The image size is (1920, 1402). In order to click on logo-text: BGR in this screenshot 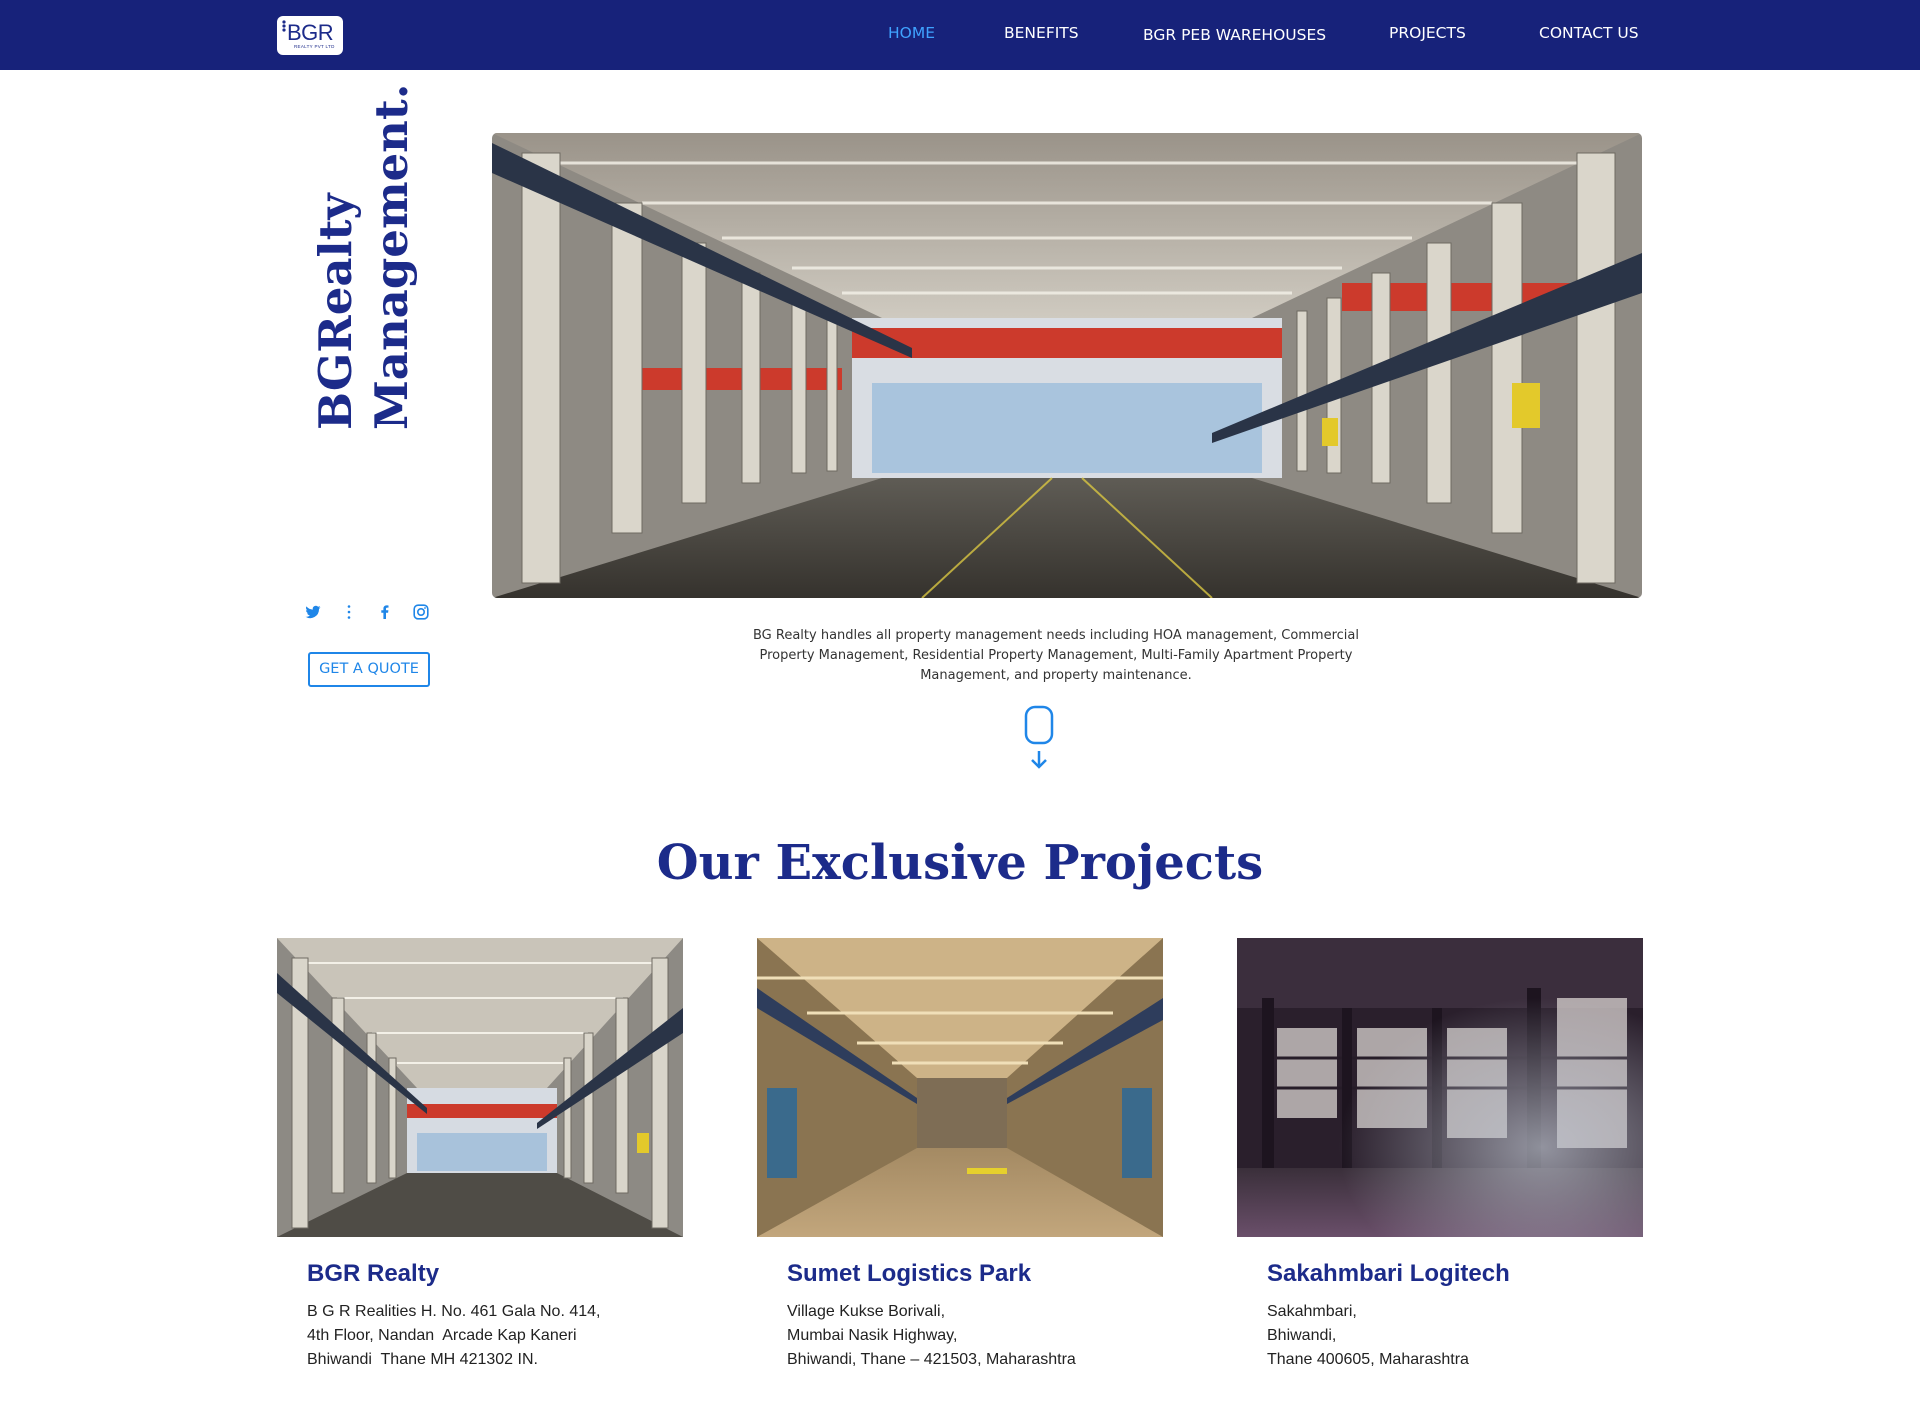, I will do `click(310, 32)`.